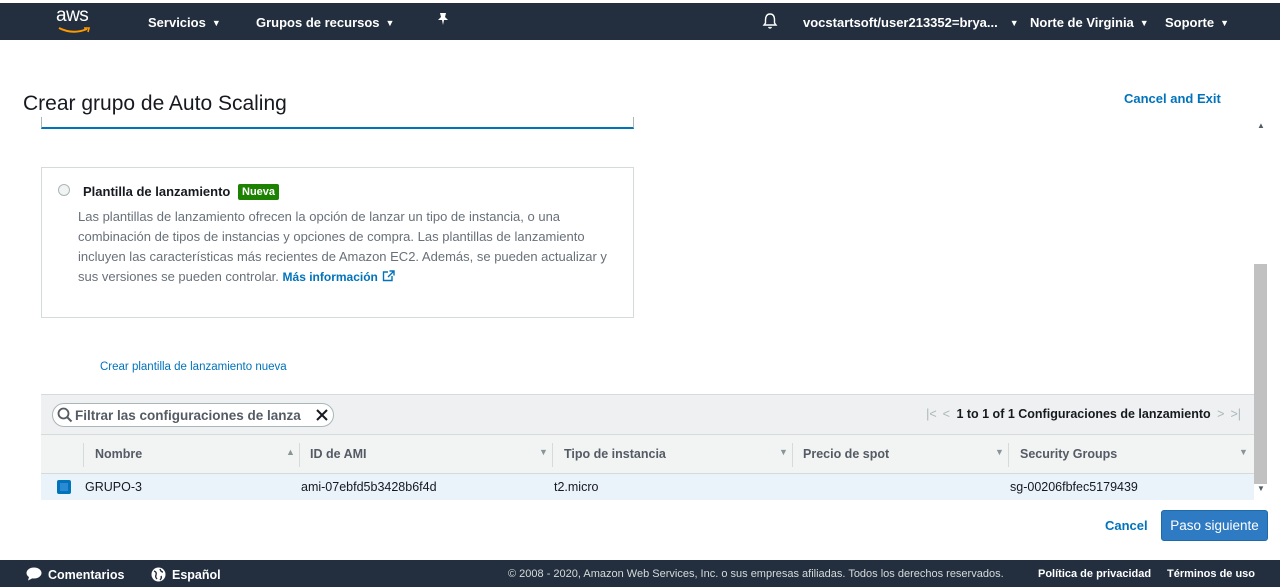 The height and width of the screenshot is (587, 1280). I want to click on filter-placeholder: Filtrar las configuraciones de lanza, so click(188, 415).